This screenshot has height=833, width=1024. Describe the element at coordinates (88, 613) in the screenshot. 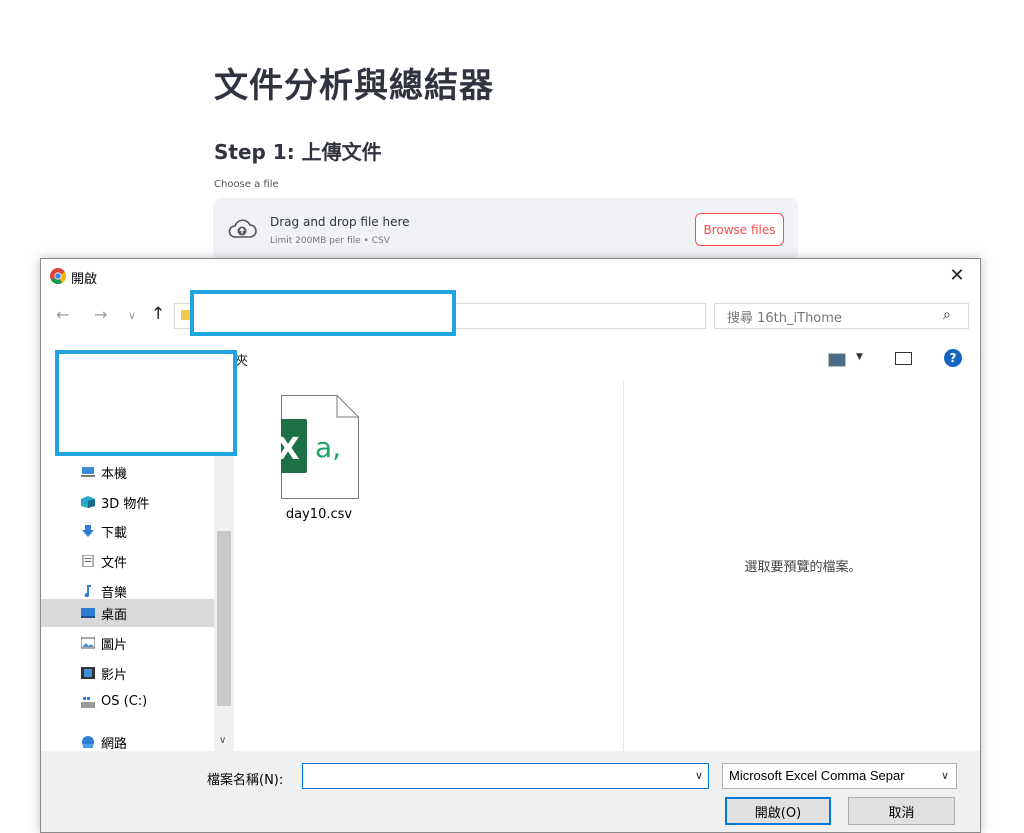

I see `desktop-icon` at that location.